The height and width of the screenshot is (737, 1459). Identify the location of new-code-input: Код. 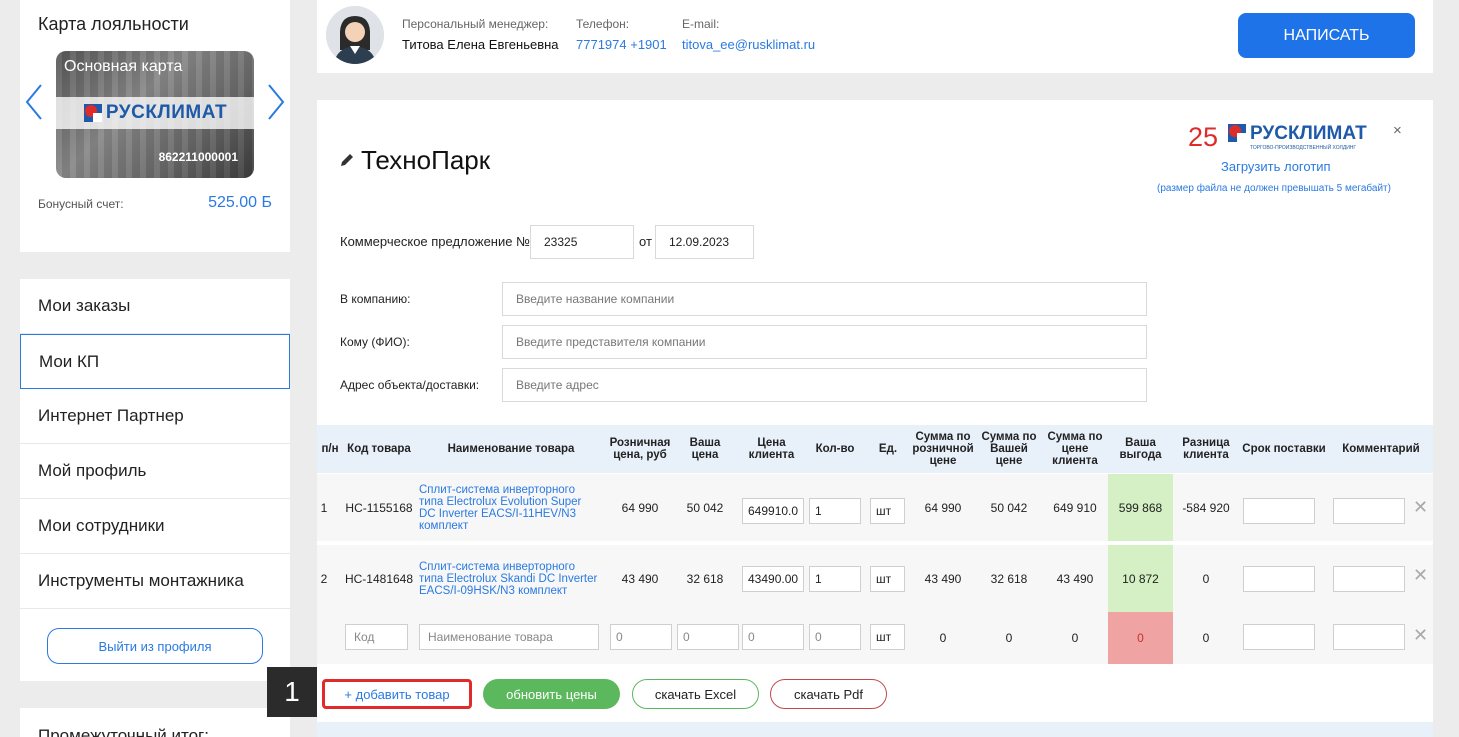
(376, 637).